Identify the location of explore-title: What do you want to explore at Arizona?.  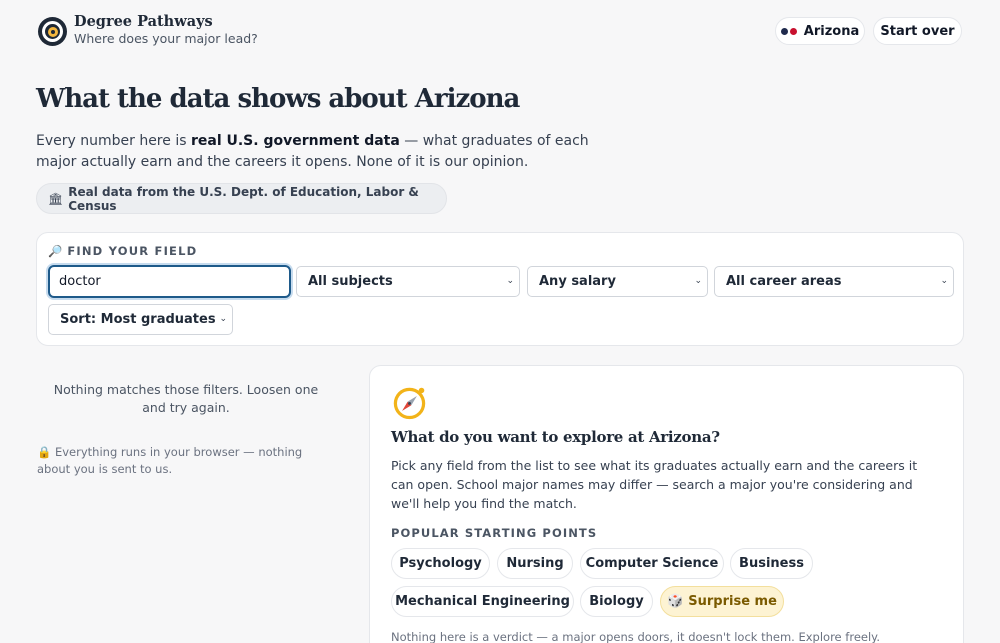
(555, 437).